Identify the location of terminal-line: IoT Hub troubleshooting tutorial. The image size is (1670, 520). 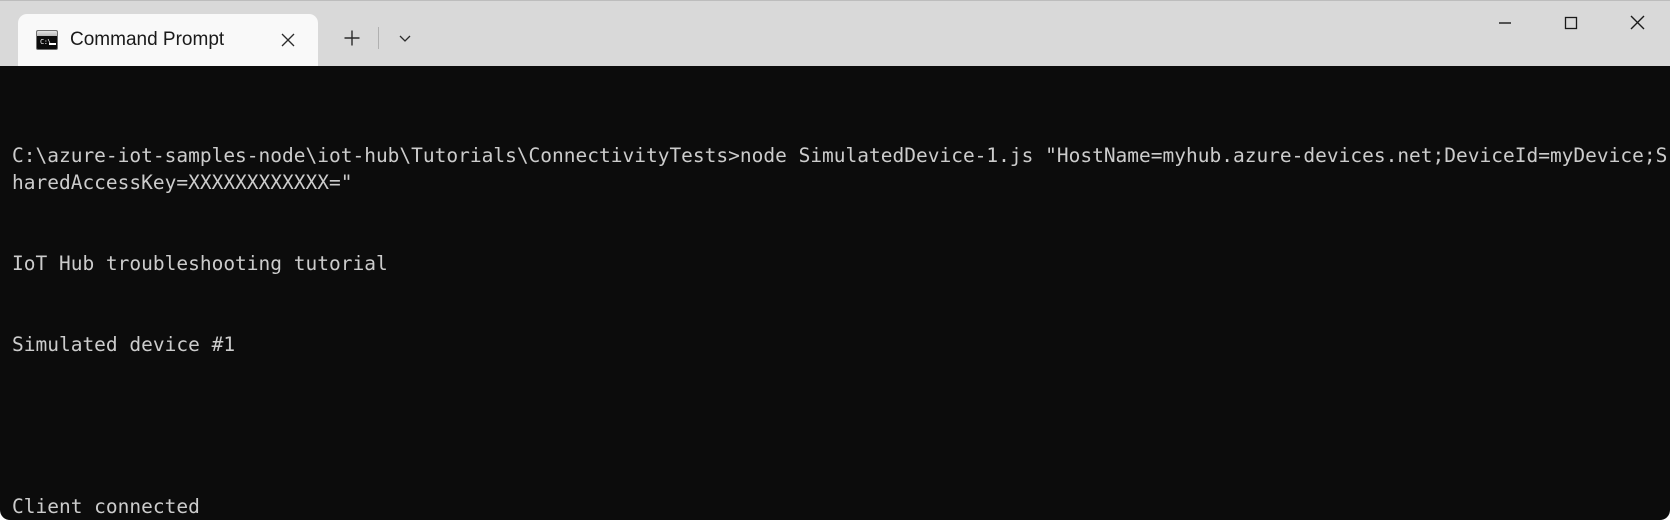
(200, 263).